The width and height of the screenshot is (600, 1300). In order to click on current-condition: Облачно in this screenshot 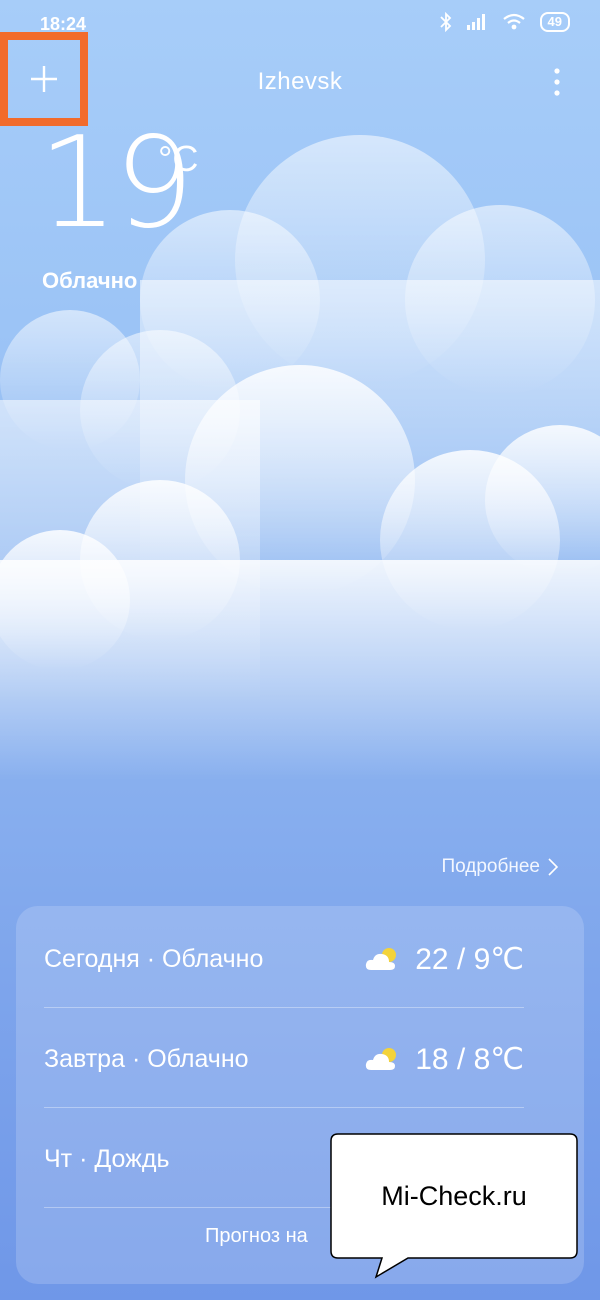, I will do `click(90, 280)`.